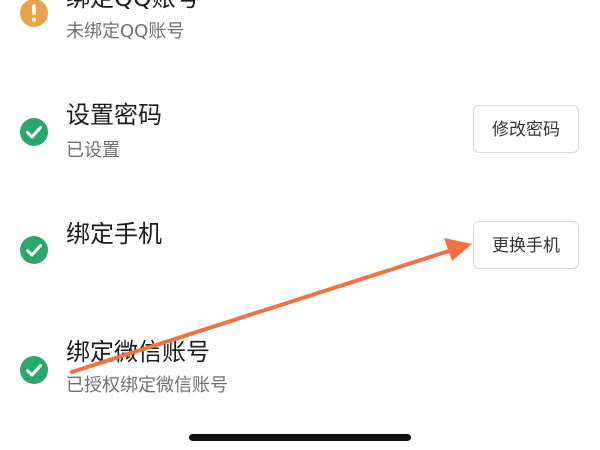 The width and height of the screenshot is (600, 450). I want to click on change-password-button: 修改密码, so click(526, 129).